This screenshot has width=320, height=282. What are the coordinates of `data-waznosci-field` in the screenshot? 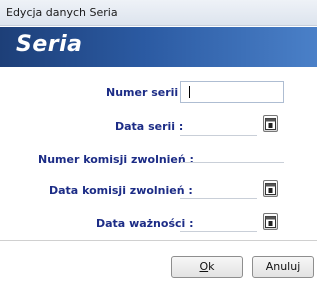 It's located at (218, 221).